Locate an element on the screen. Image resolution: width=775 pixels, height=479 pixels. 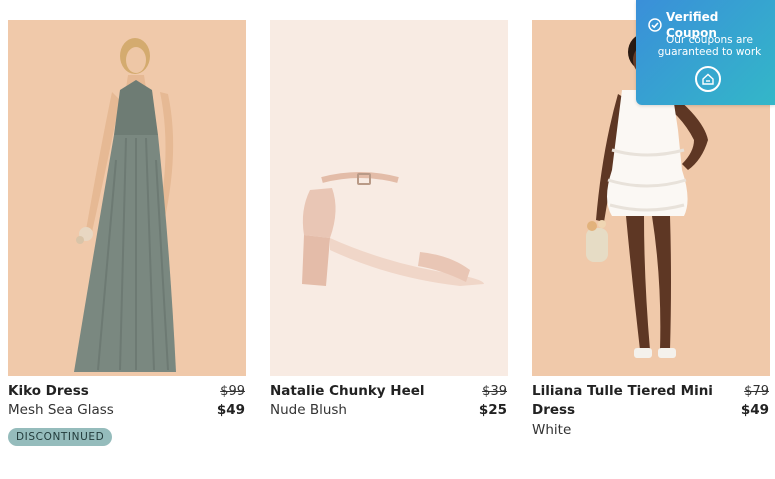
original-price: $99 is located at coordinates (232, 391).